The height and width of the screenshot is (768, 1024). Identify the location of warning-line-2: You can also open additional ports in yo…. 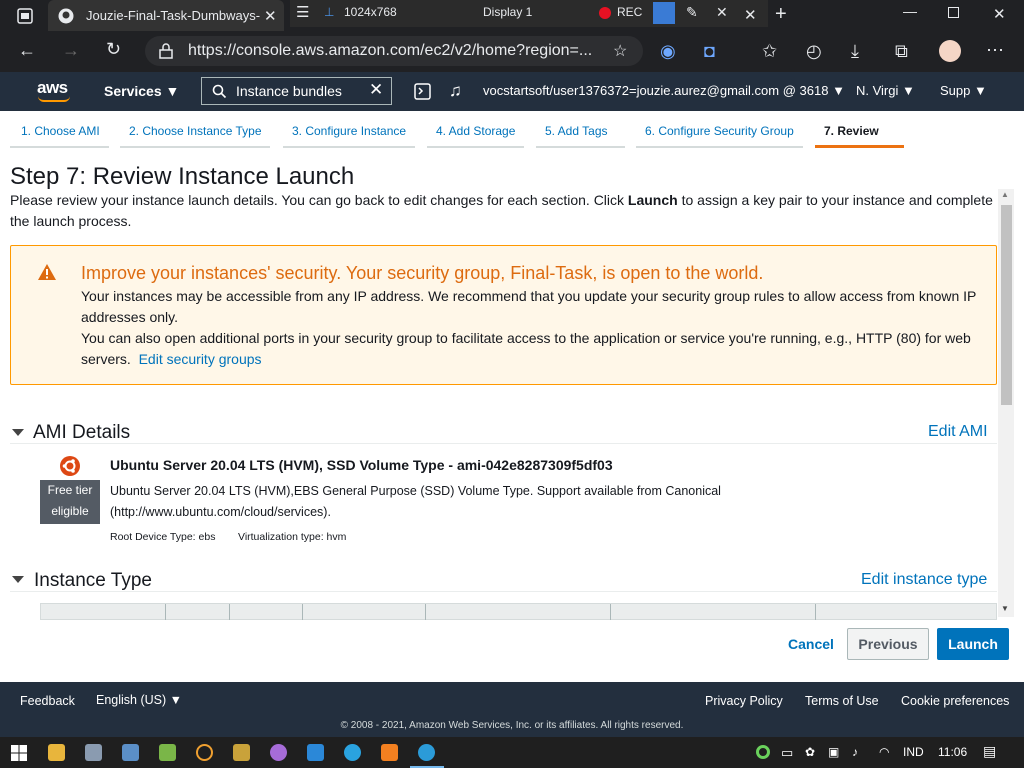
(531, 349).